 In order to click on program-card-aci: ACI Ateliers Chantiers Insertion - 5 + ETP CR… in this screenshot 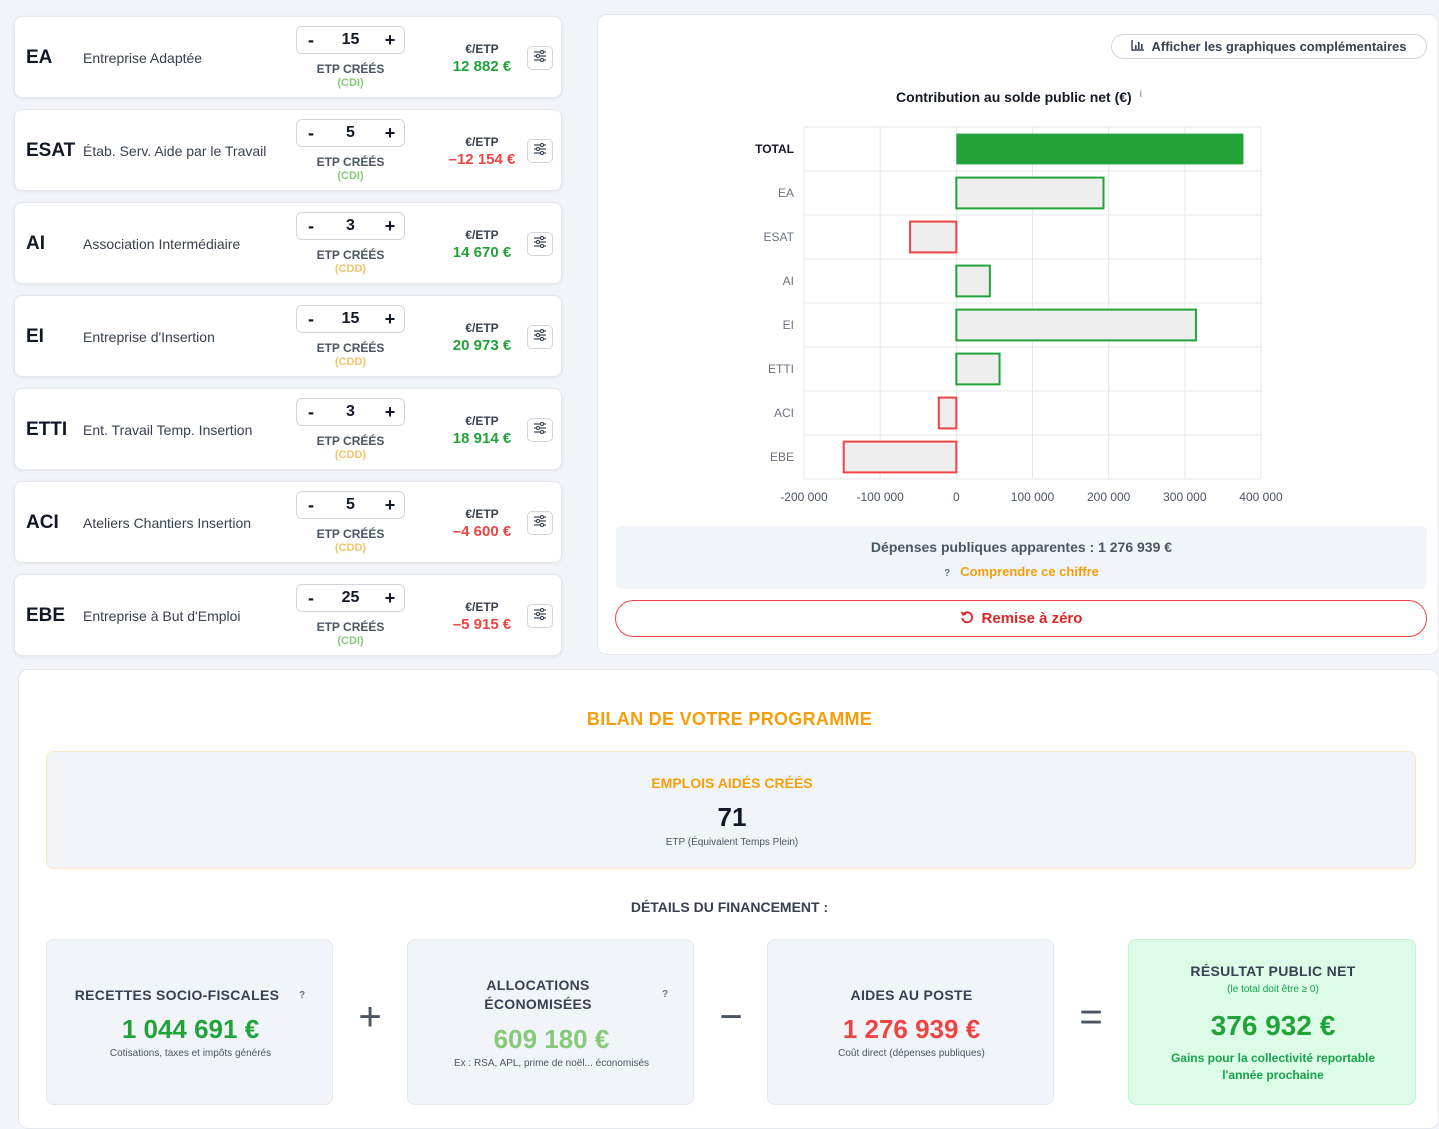, I will do `click(288, 522)`.